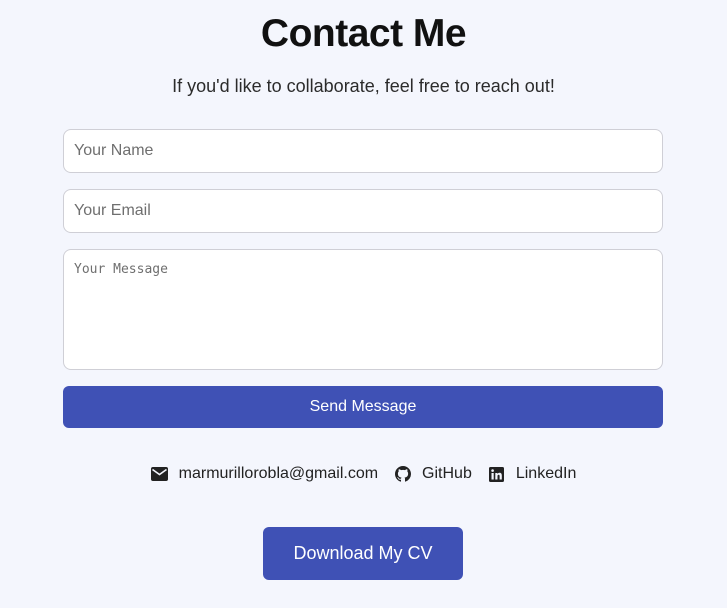 The image size is (727, 608). What do you see at coordinates (363, 553) in the screenshot?
I see `download-cv-button: Download My CV` at bounding box center [363, 553].